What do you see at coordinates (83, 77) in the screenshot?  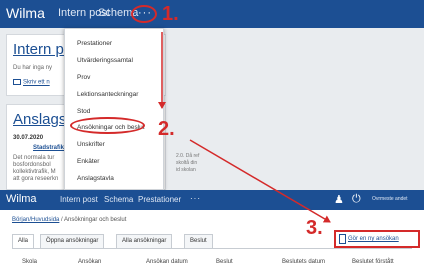 I see `menu-item-prov: Prov` at bounding box center [83, 77].